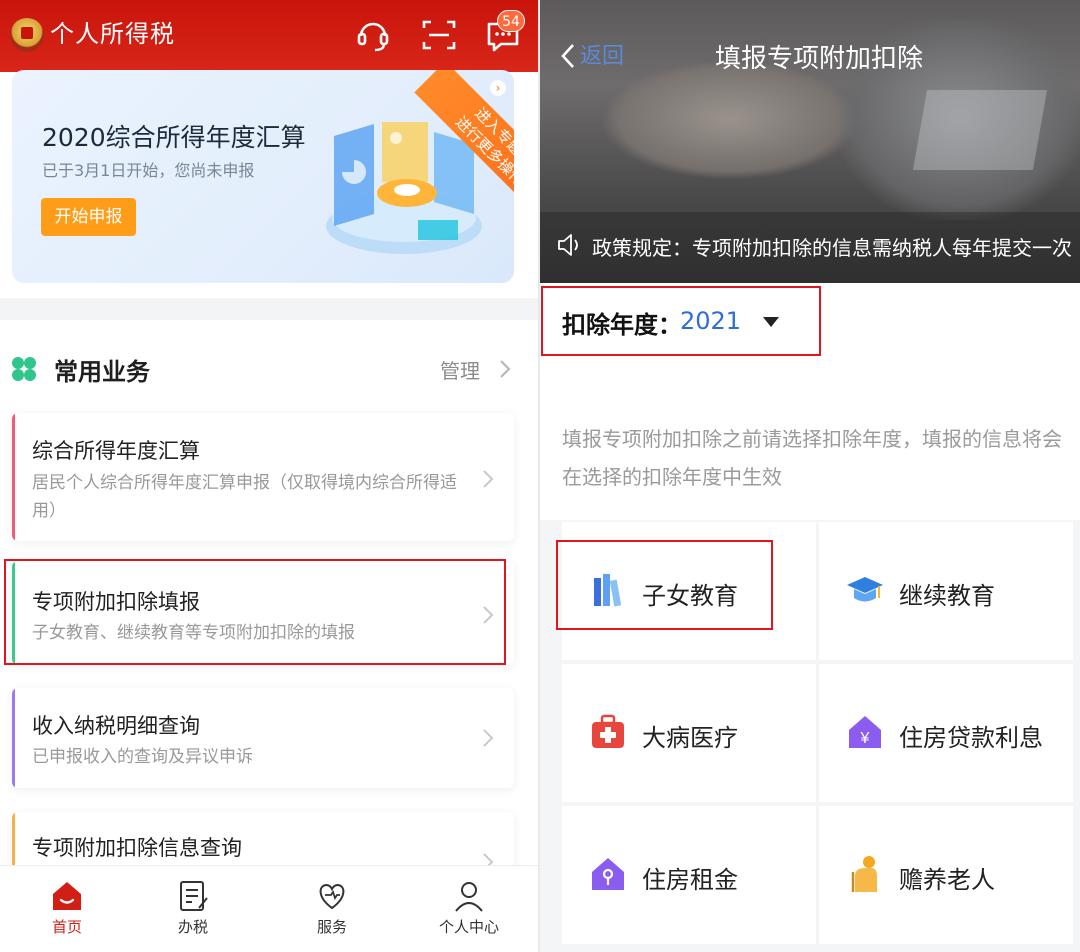 The width and height of the screenshot is (1080, 952). What do you see at coordinates (148, 170) in the screenshot?
I see `banner-subtitle: 已于3月1日开始，您尚未申报` at bounding box center [148, 170].